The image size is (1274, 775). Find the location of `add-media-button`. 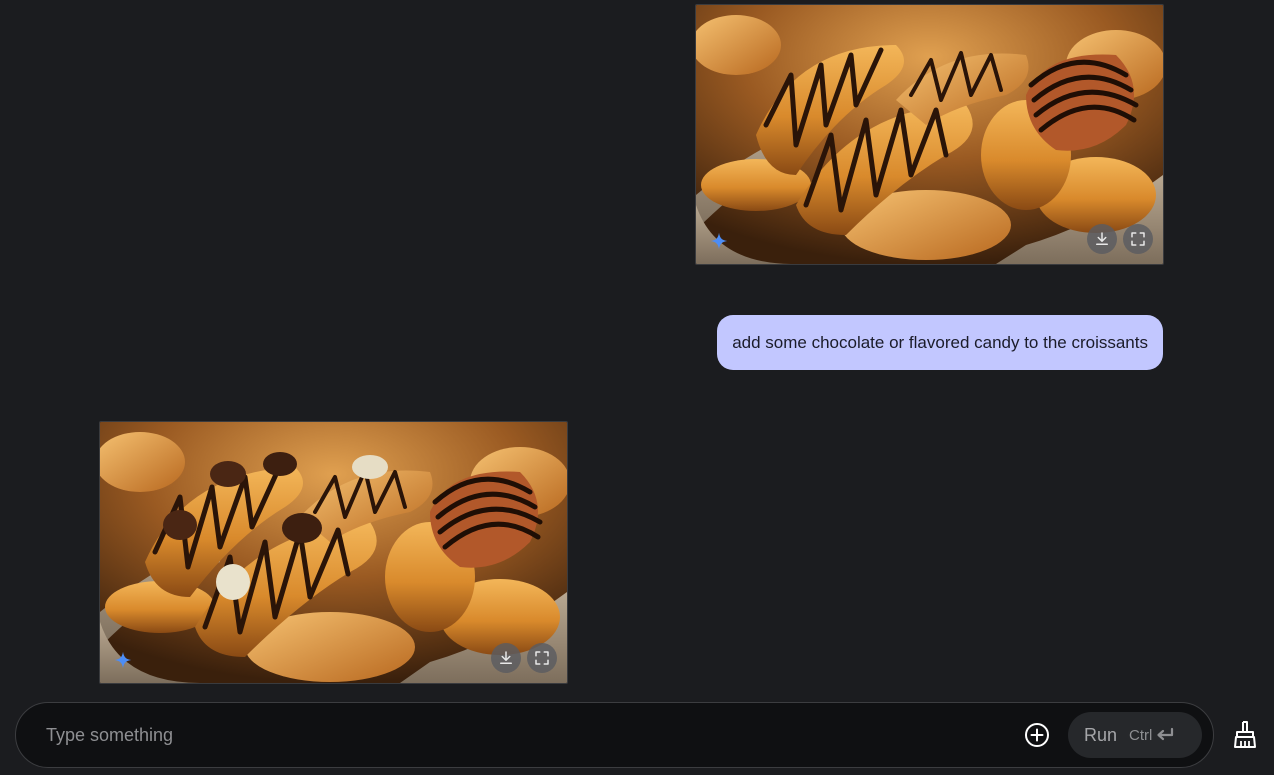

add-media-button is located at coordinates (1037, 735).